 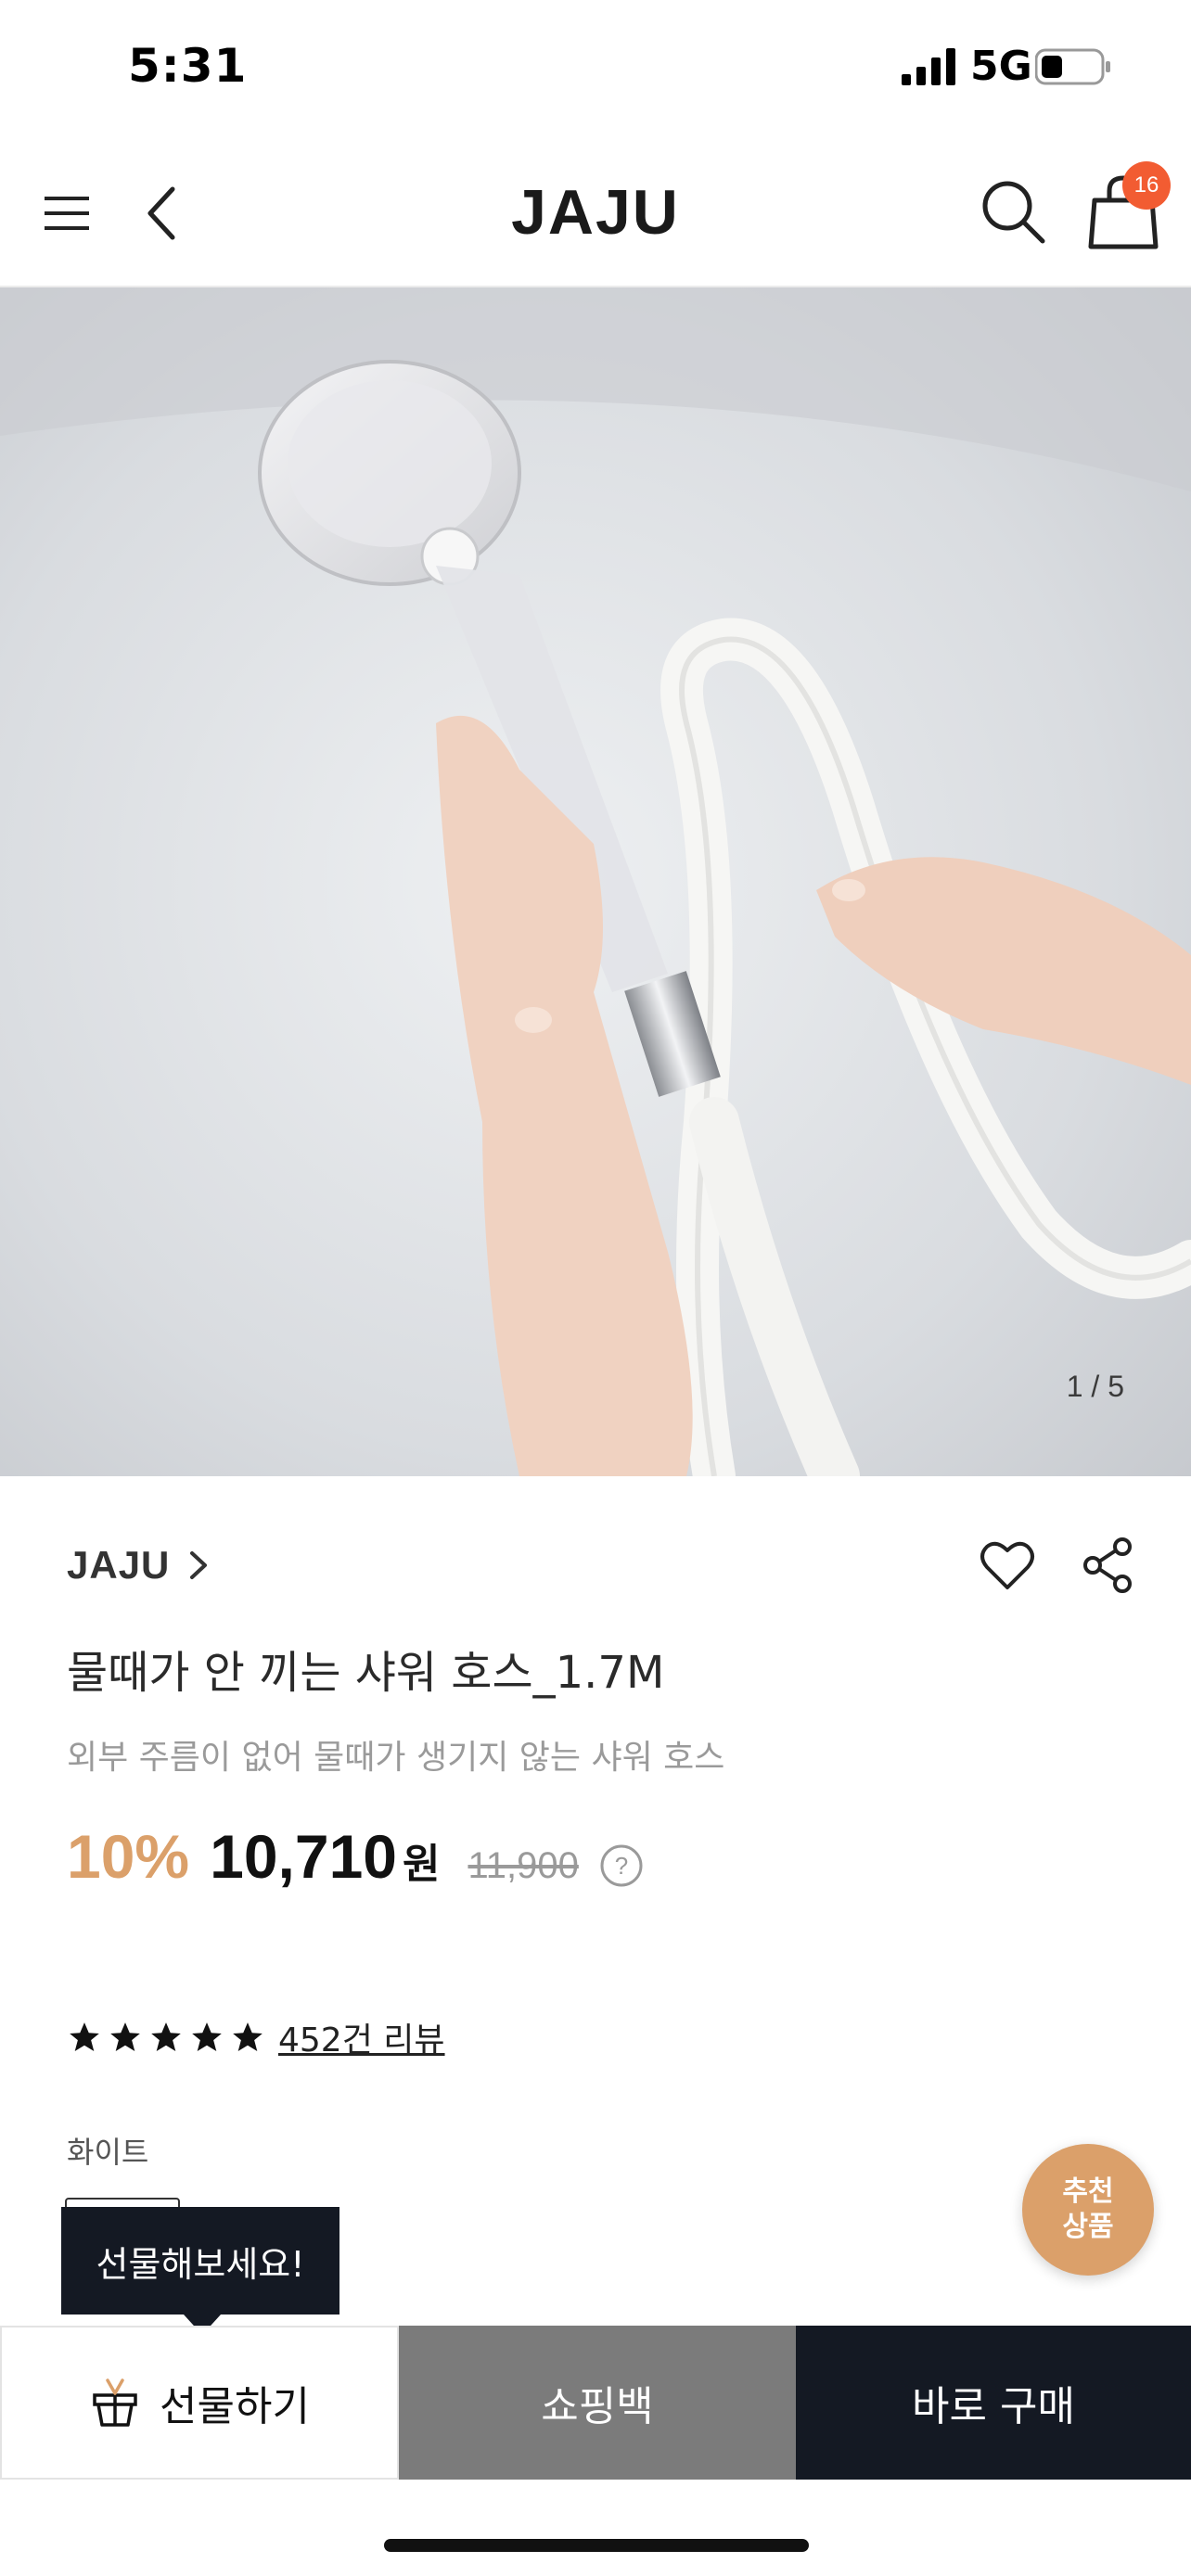 What do you see at coordinates (1088, 2227) in the screenshot?
I see `fab-line-2: 상품` at bounding box center [1088, 2227].